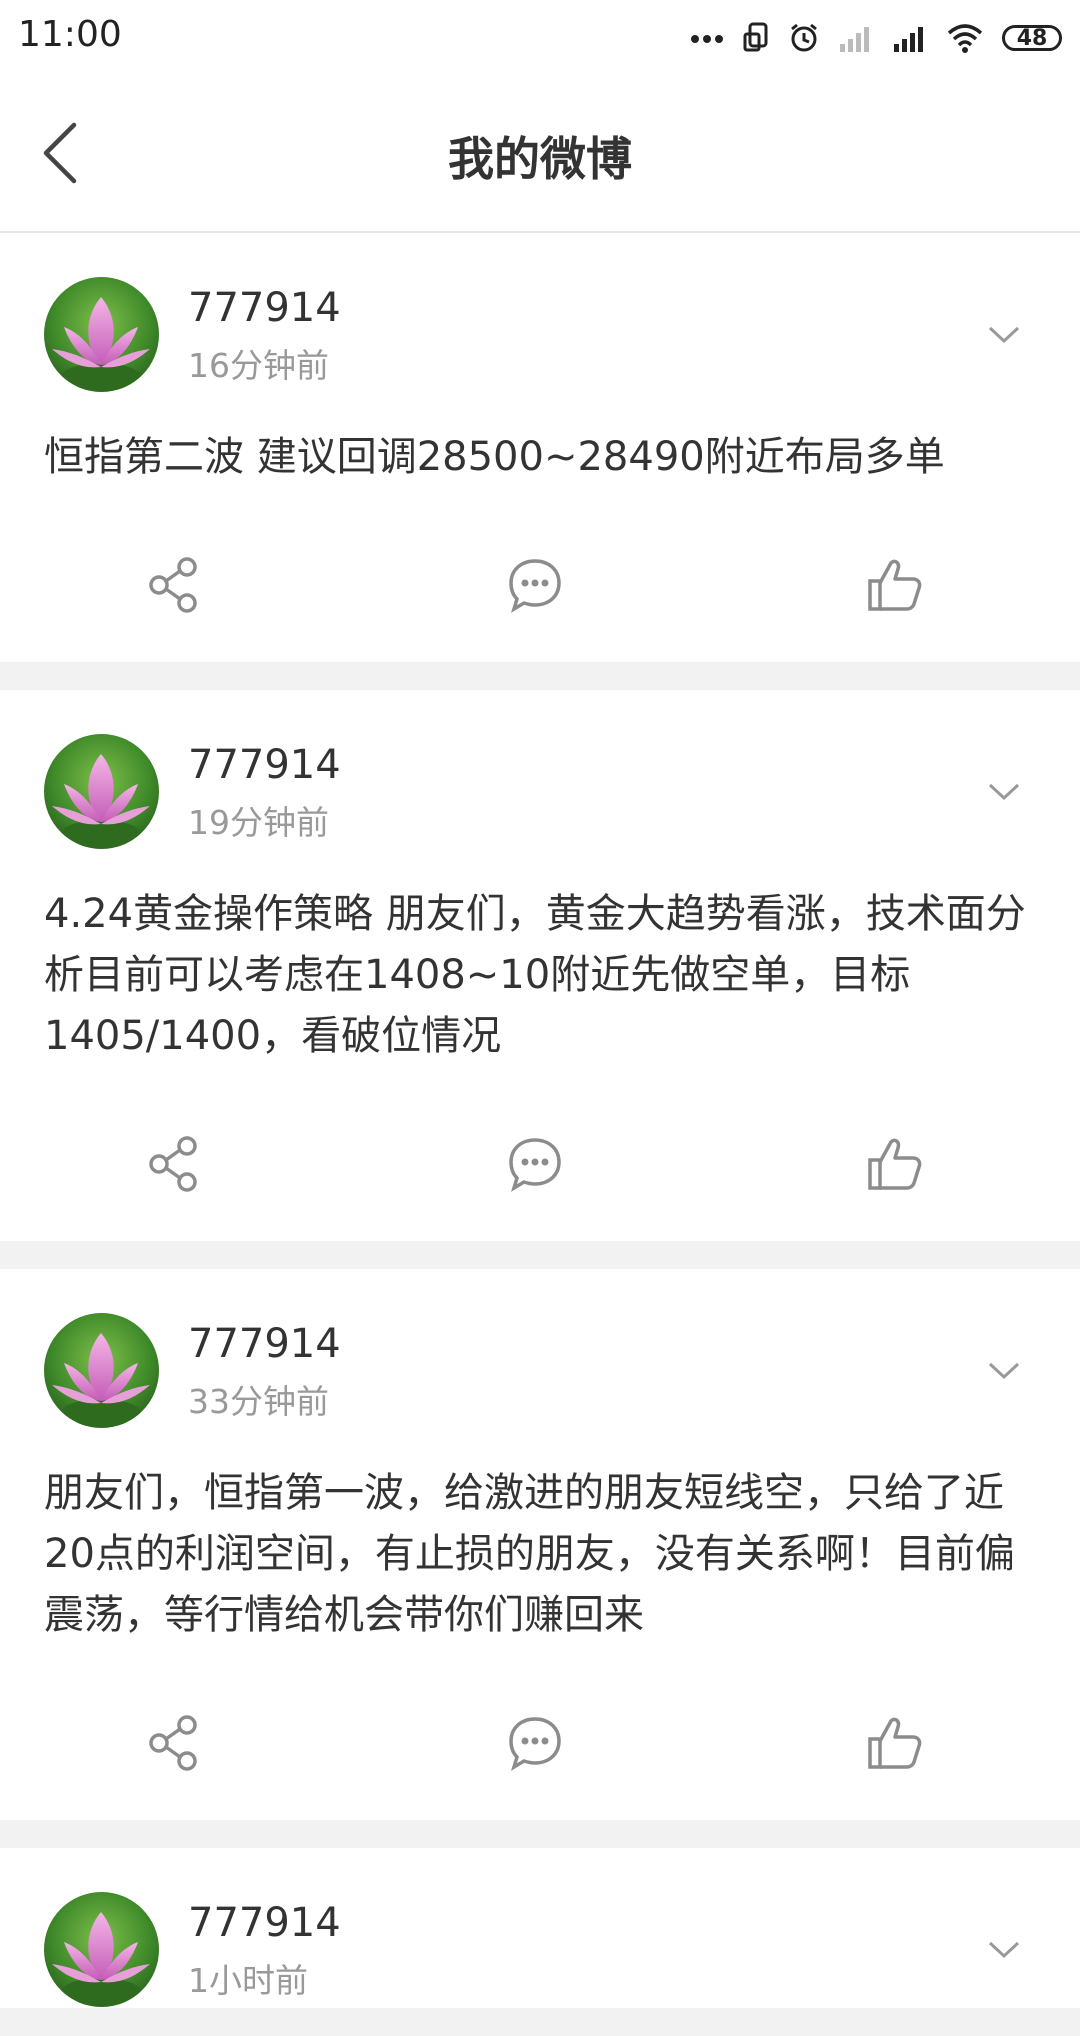  I want to click on post-time: 1小时前, so click(248, 1980).